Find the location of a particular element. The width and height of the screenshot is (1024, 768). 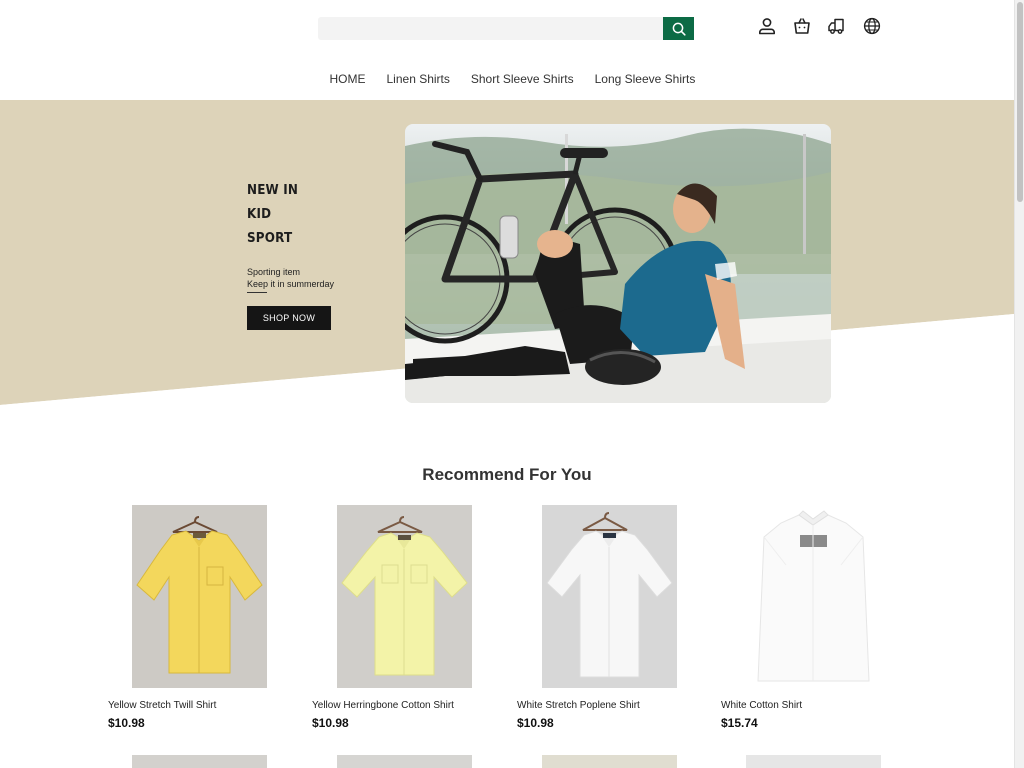

hero-subtitle-line: Keep it in summerday is located at coordinates (291, 284).